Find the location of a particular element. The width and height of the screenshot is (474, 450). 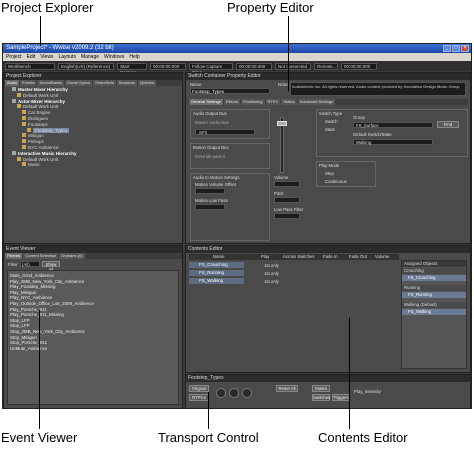

menu-windows: Windows is located at coordinates (114, 57).